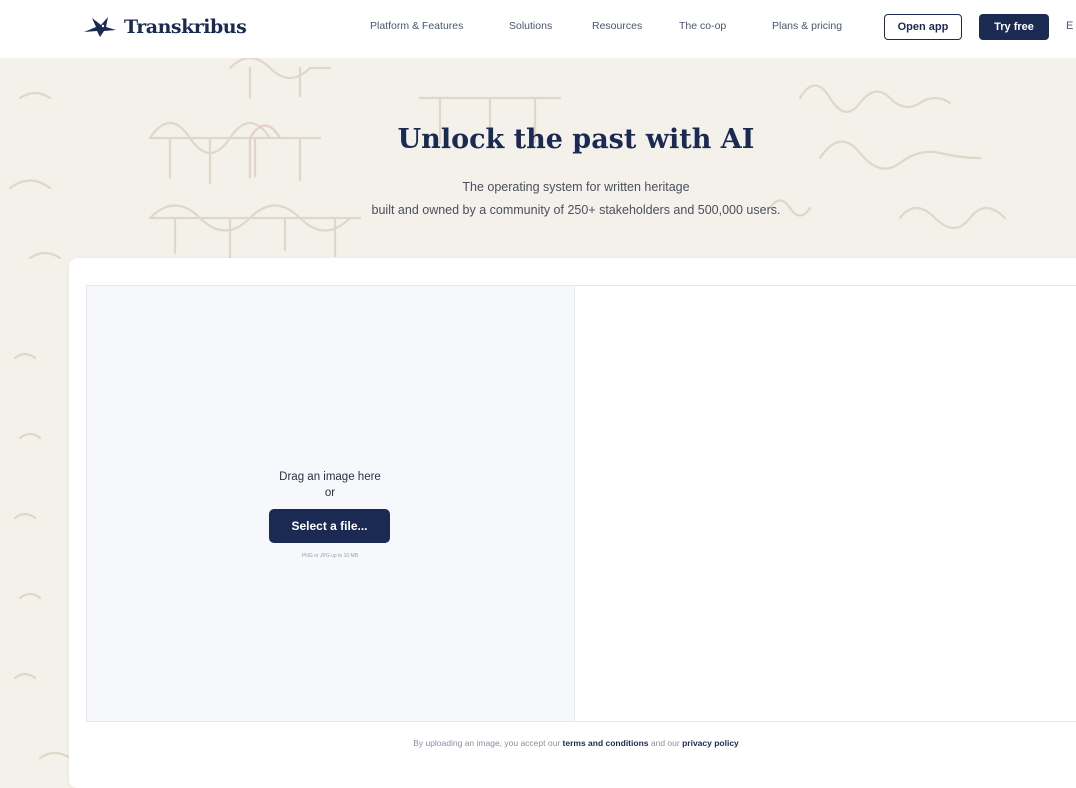 The image size is (1076, 788). Describe the element at coordinates (606, 743) in the screenshot. I see `terms-link: terms and conditions` at that location.